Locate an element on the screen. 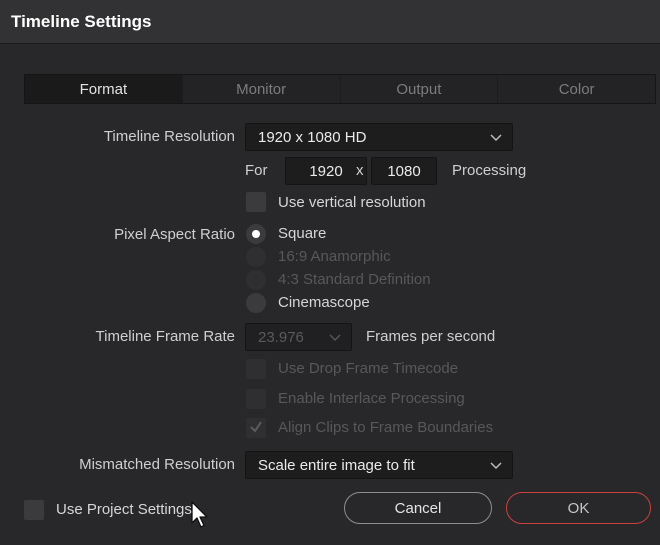 The height and width of the screenshot is (545, 660). radio-square-label: Square is located at coordinates (302, 233).